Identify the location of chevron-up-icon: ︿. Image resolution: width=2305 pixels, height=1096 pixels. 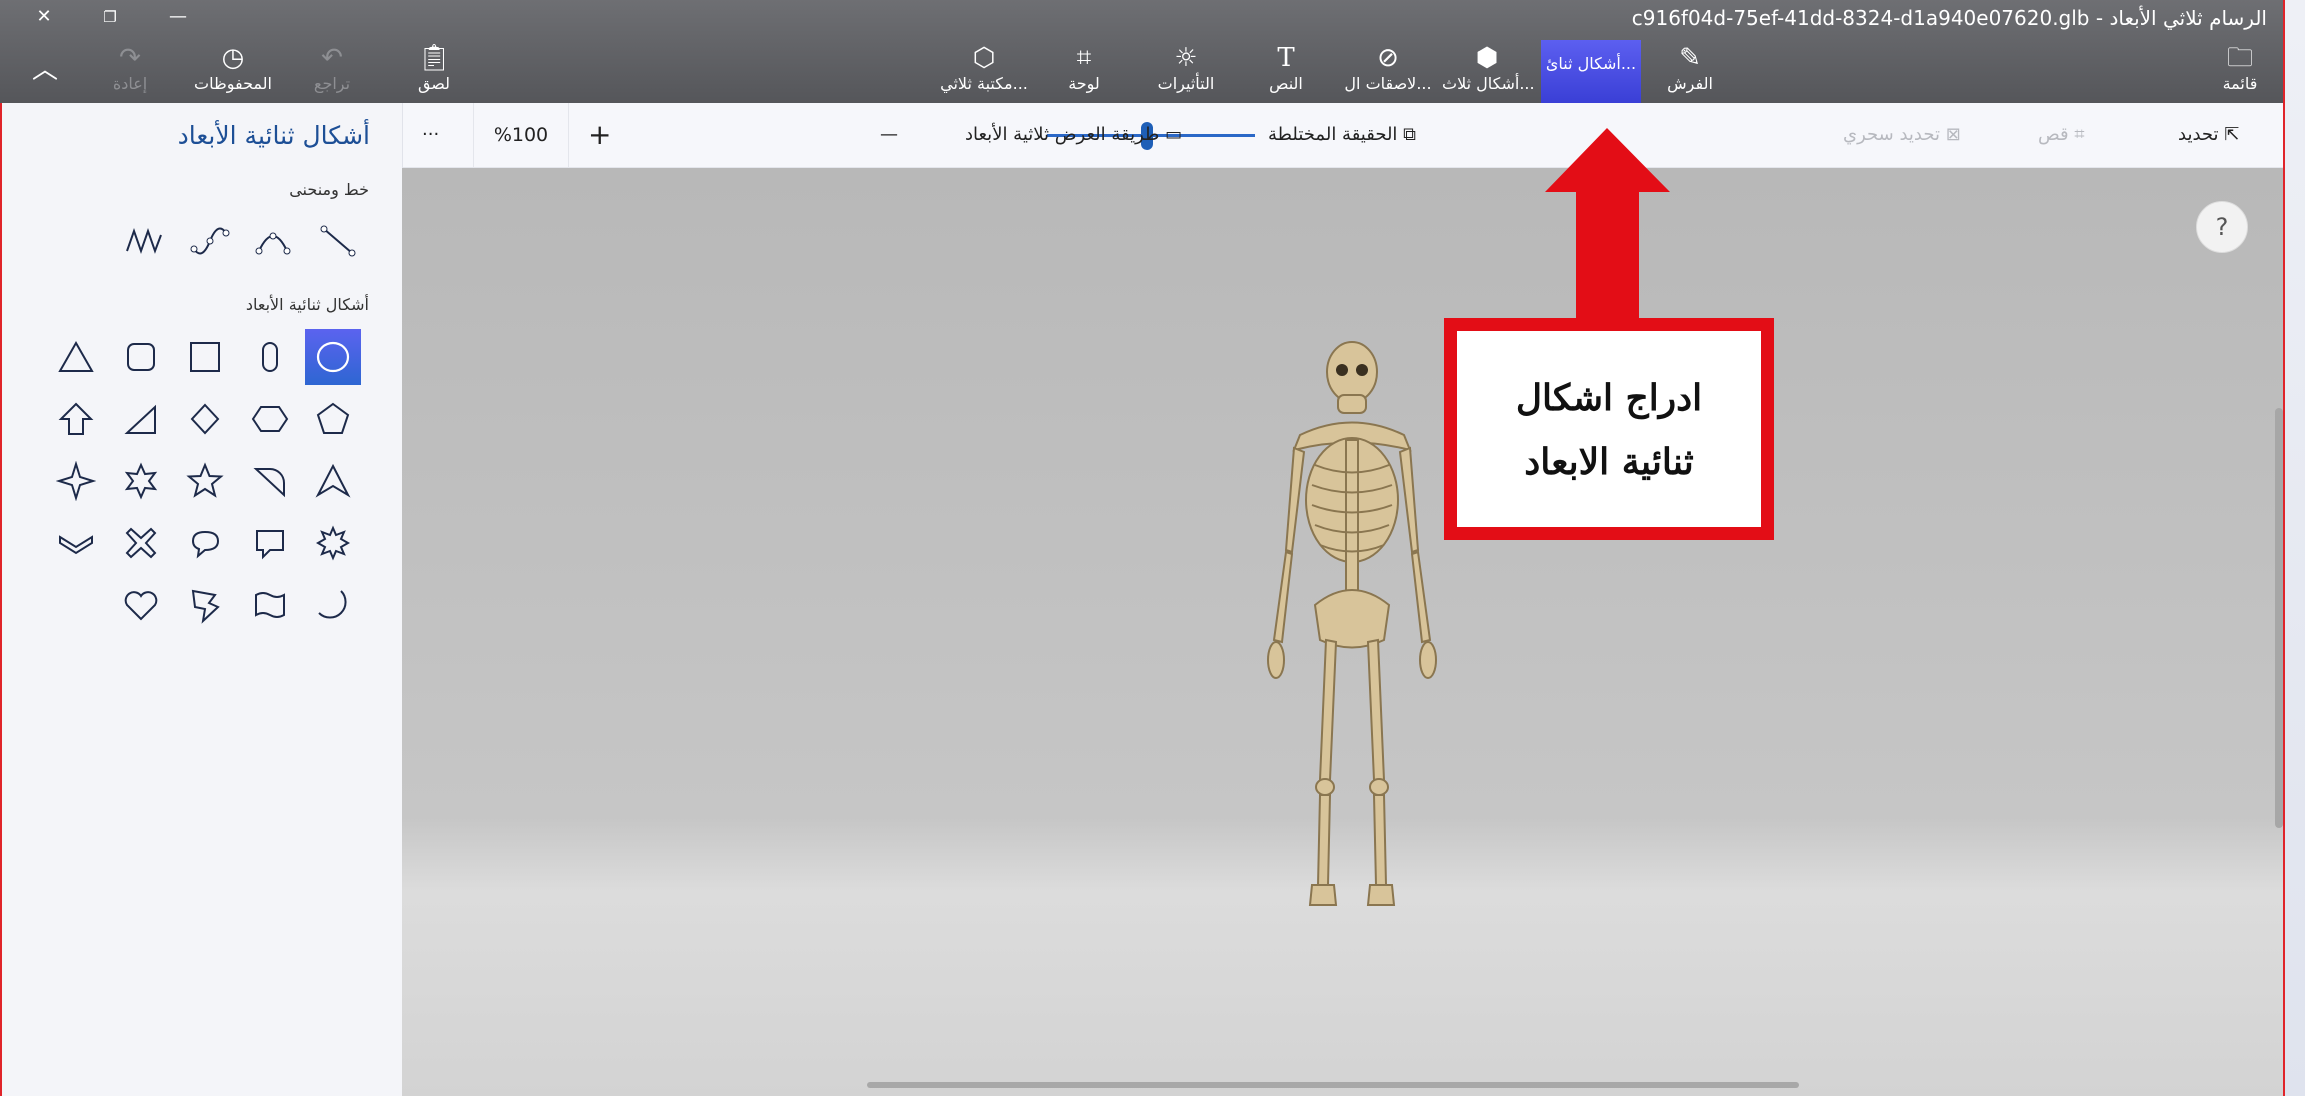
(44, 70).